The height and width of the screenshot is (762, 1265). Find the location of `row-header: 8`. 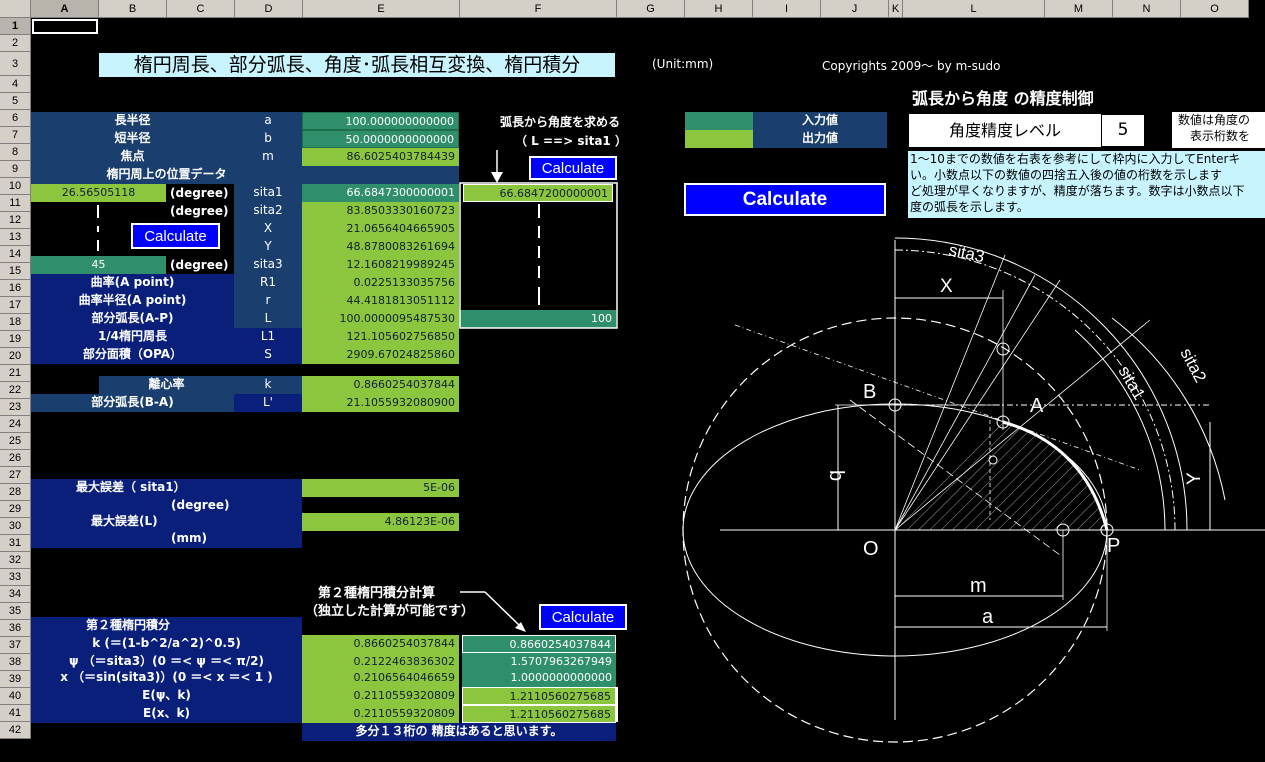

row-header: 8 is located at coordinates (15, 152).